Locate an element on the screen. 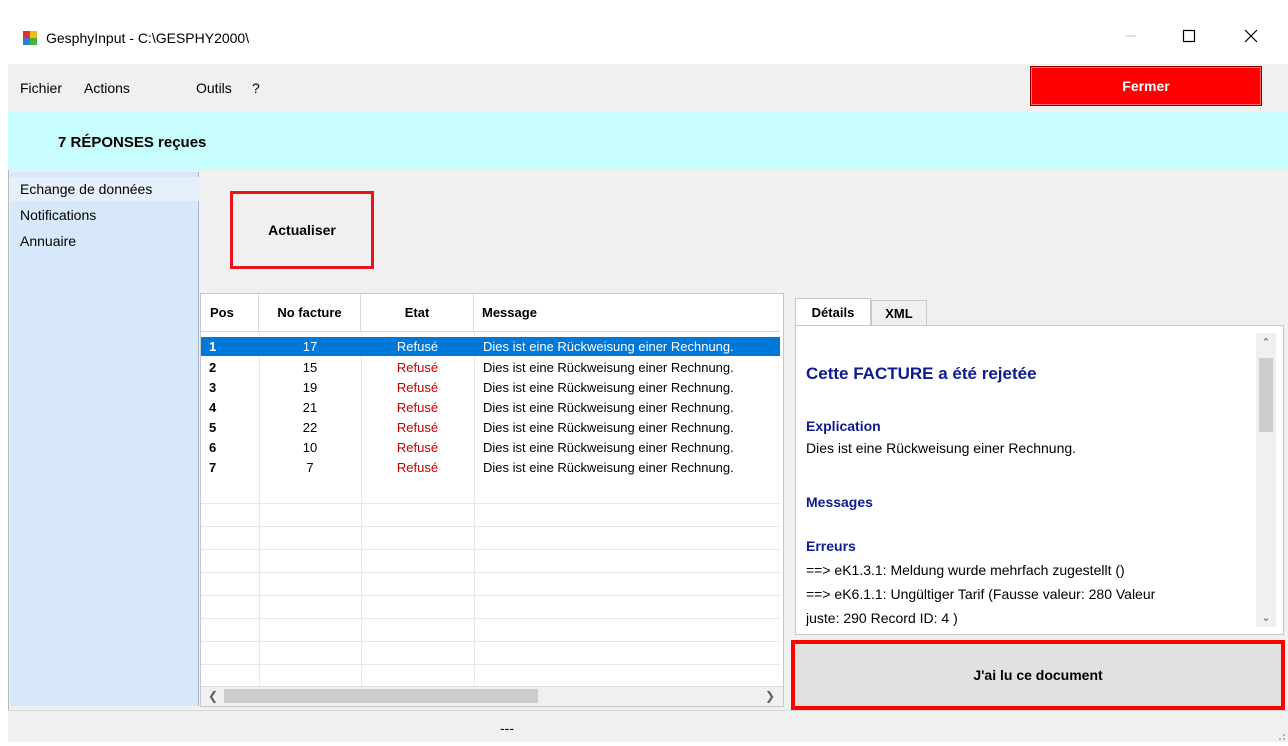 The width and height of the screenshot is (1288, 746). sidebar-item-annuaire: Annuaire is located at coordinates (104, 241).